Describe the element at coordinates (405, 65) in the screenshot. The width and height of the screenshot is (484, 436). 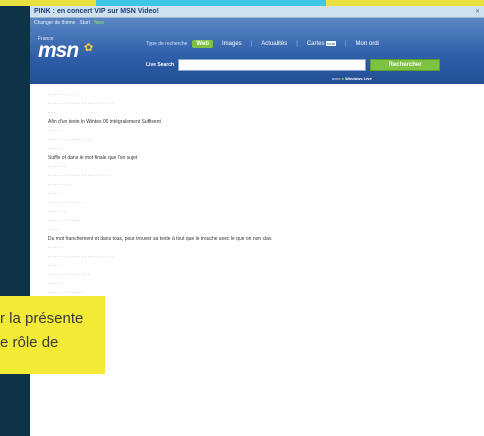
I see `search-button: Rechercher` at that location.